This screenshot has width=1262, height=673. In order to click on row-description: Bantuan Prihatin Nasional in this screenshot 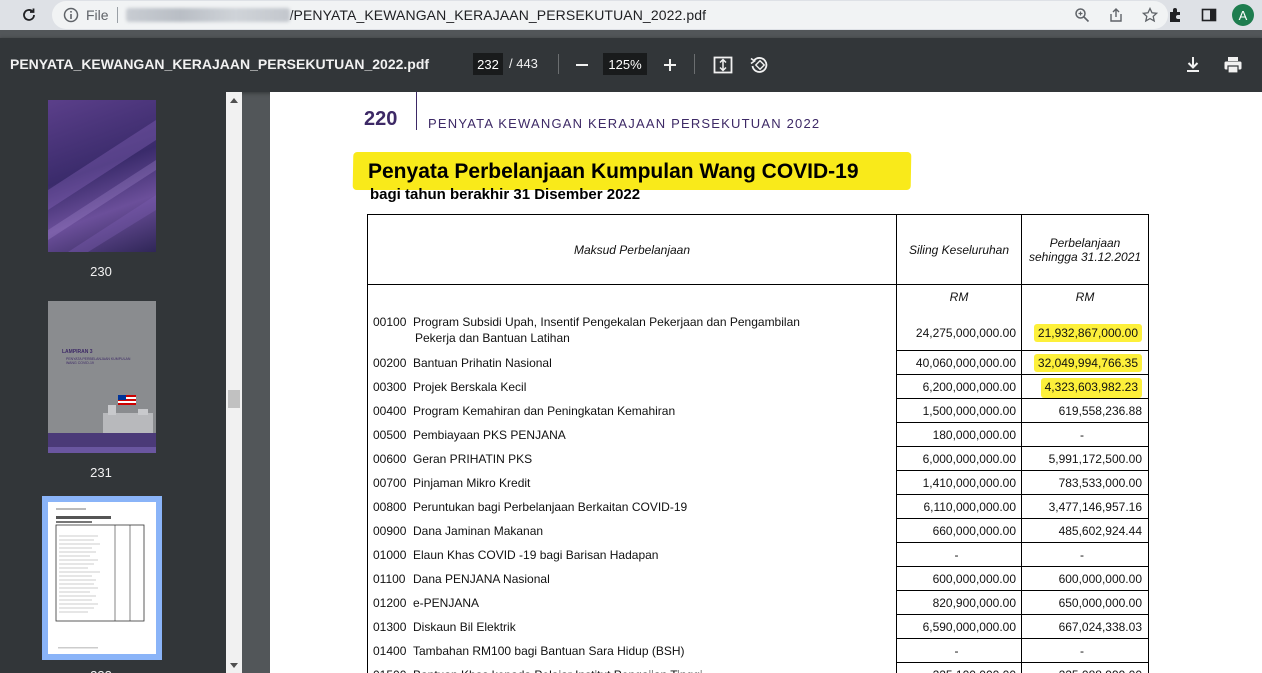, I will do `click(482, 362)`.